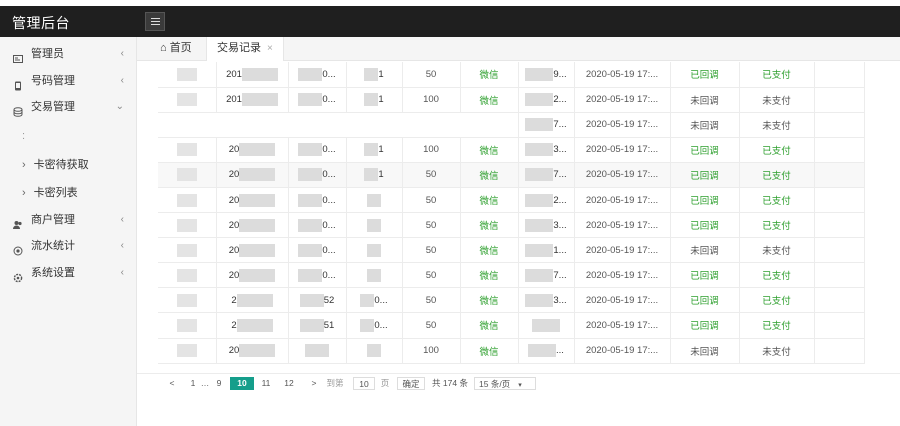 This screenshot has height=426, width=900. What do you see at coordinates (242, 383) in the screenshot?
I see `page-current: 10` at bounding box center [242, 383].